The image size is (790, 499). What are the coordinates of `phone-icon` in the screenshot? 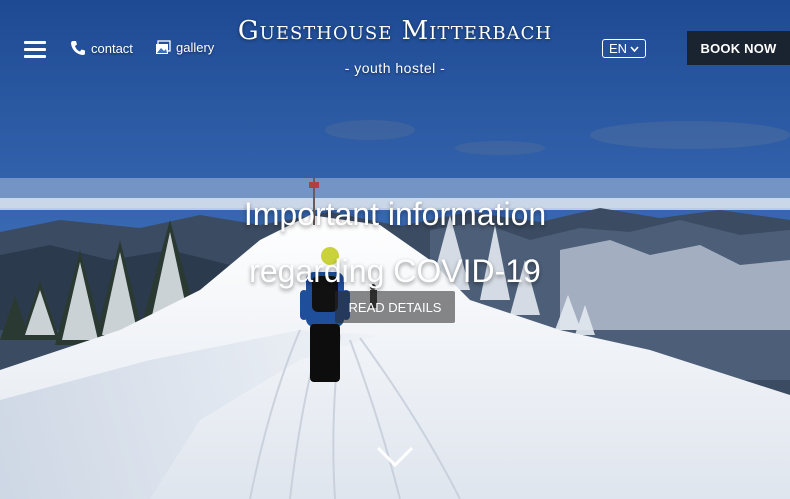 It's located at (78, 48).